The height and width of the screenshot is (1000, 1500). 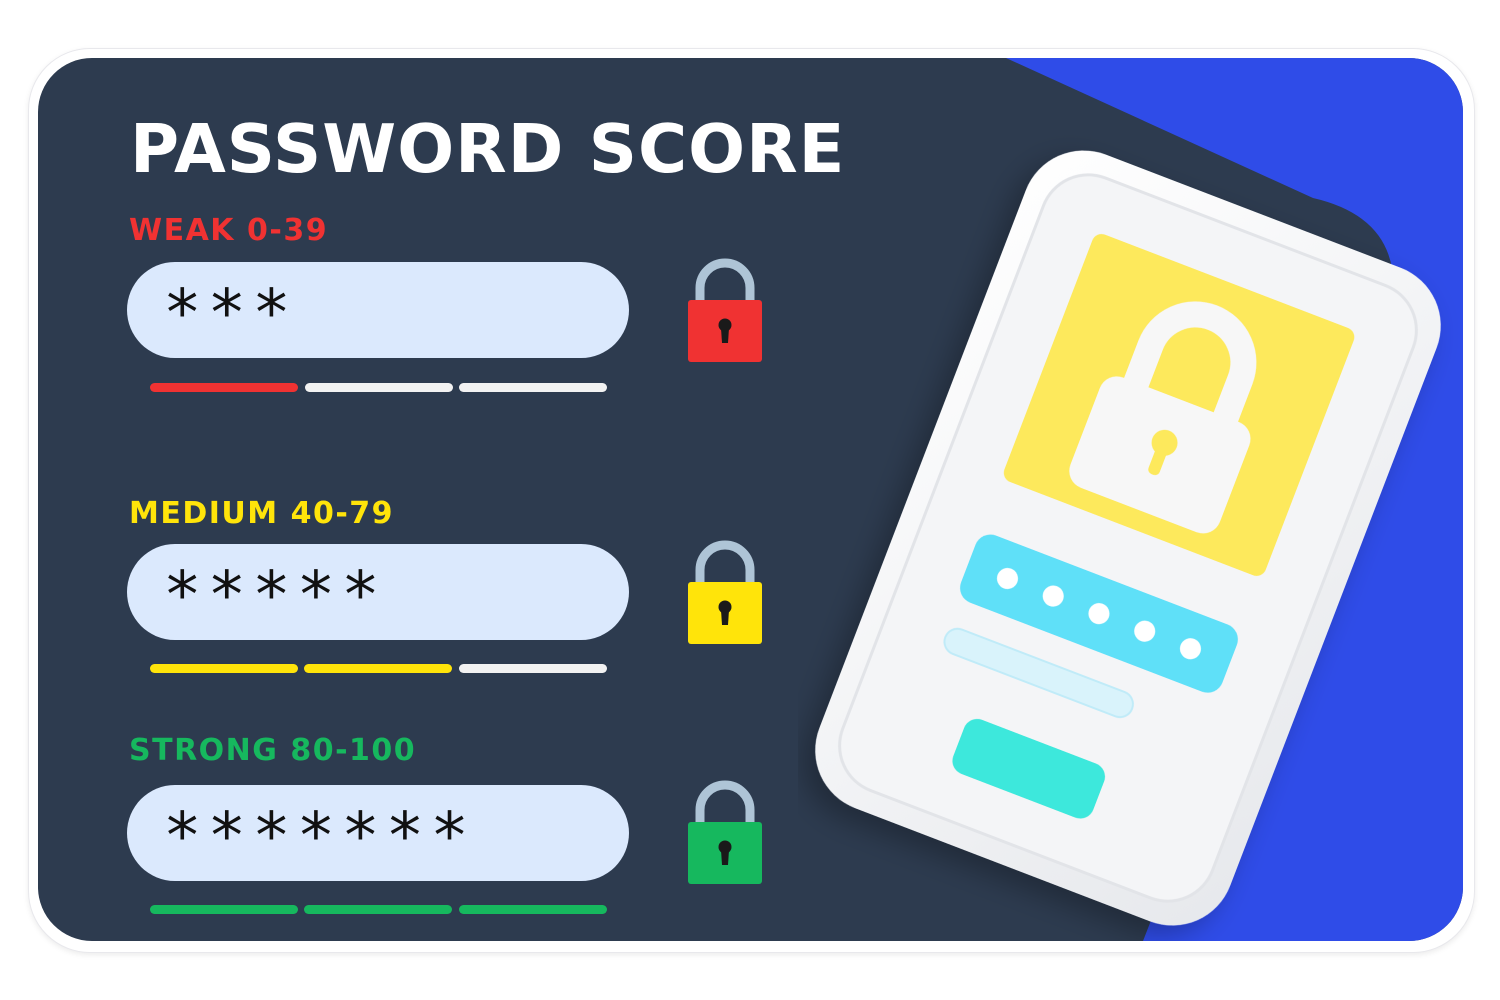 I want to click on medium-password-field: *****, so click(x=378, y=592).